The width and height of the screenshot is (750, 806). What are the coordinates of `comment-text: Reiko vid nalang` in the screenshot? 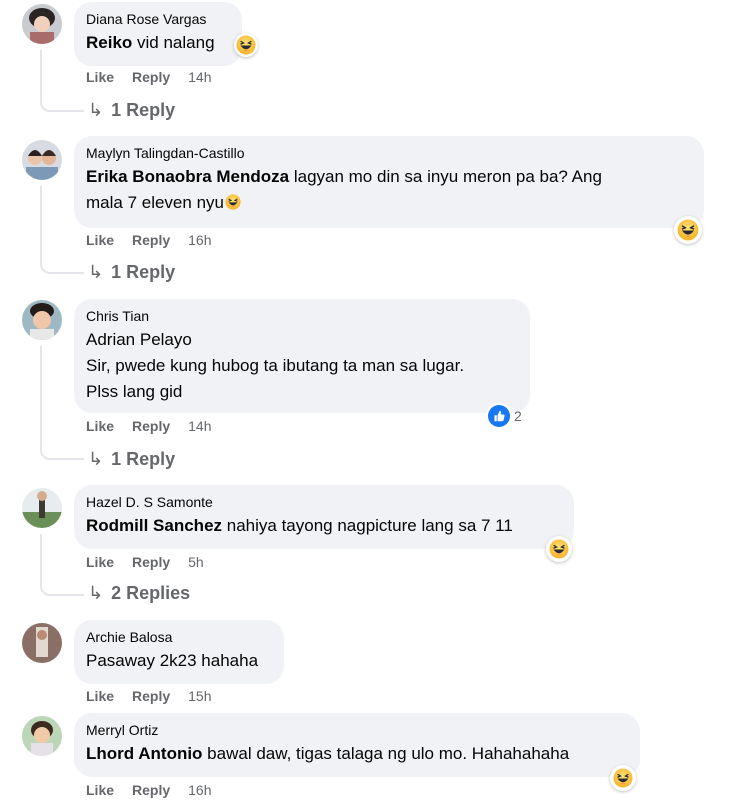 It's located at (158, 43).